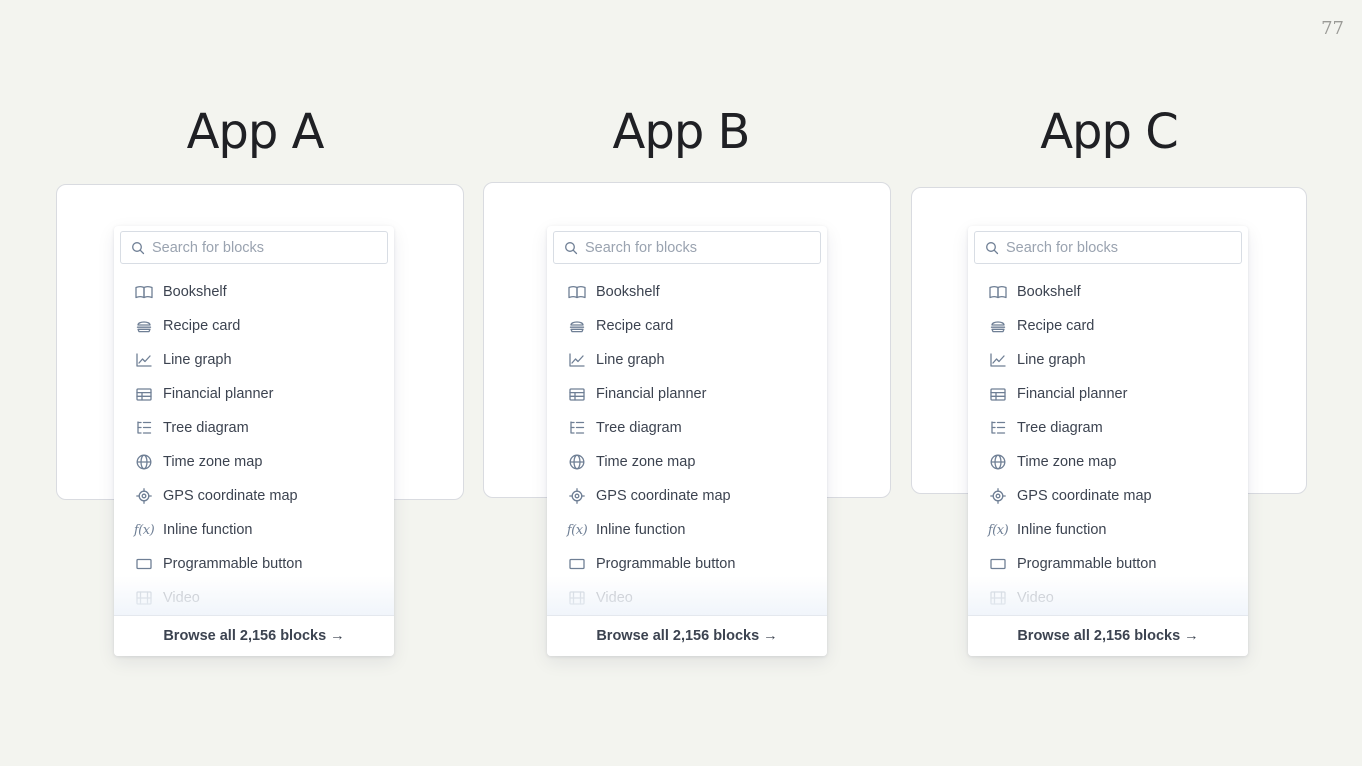 The height and width of the screenshot is (766, 1362). What do you see at coordinates (651, 394) in the screenshot?
I see `menu-item-label: Financial planner` at bounding box center [651, 394].